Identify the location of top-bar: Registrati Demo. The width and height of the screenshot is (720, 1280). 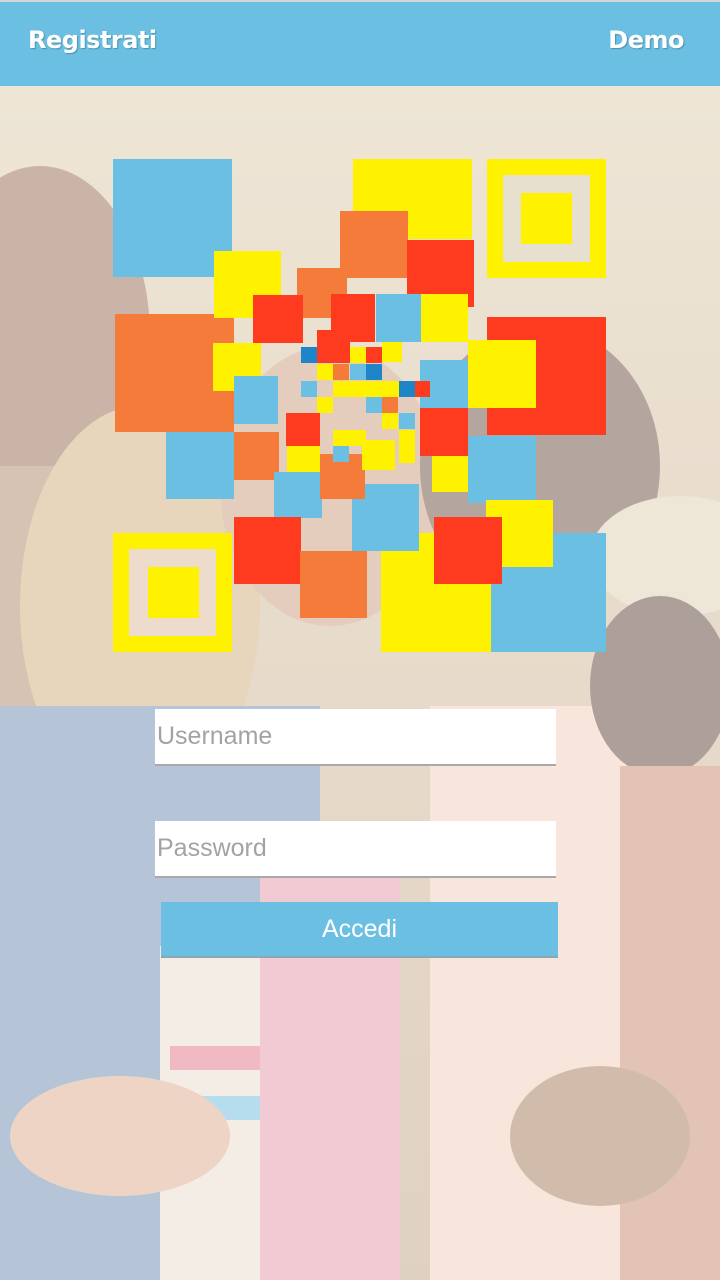
(360, 43).